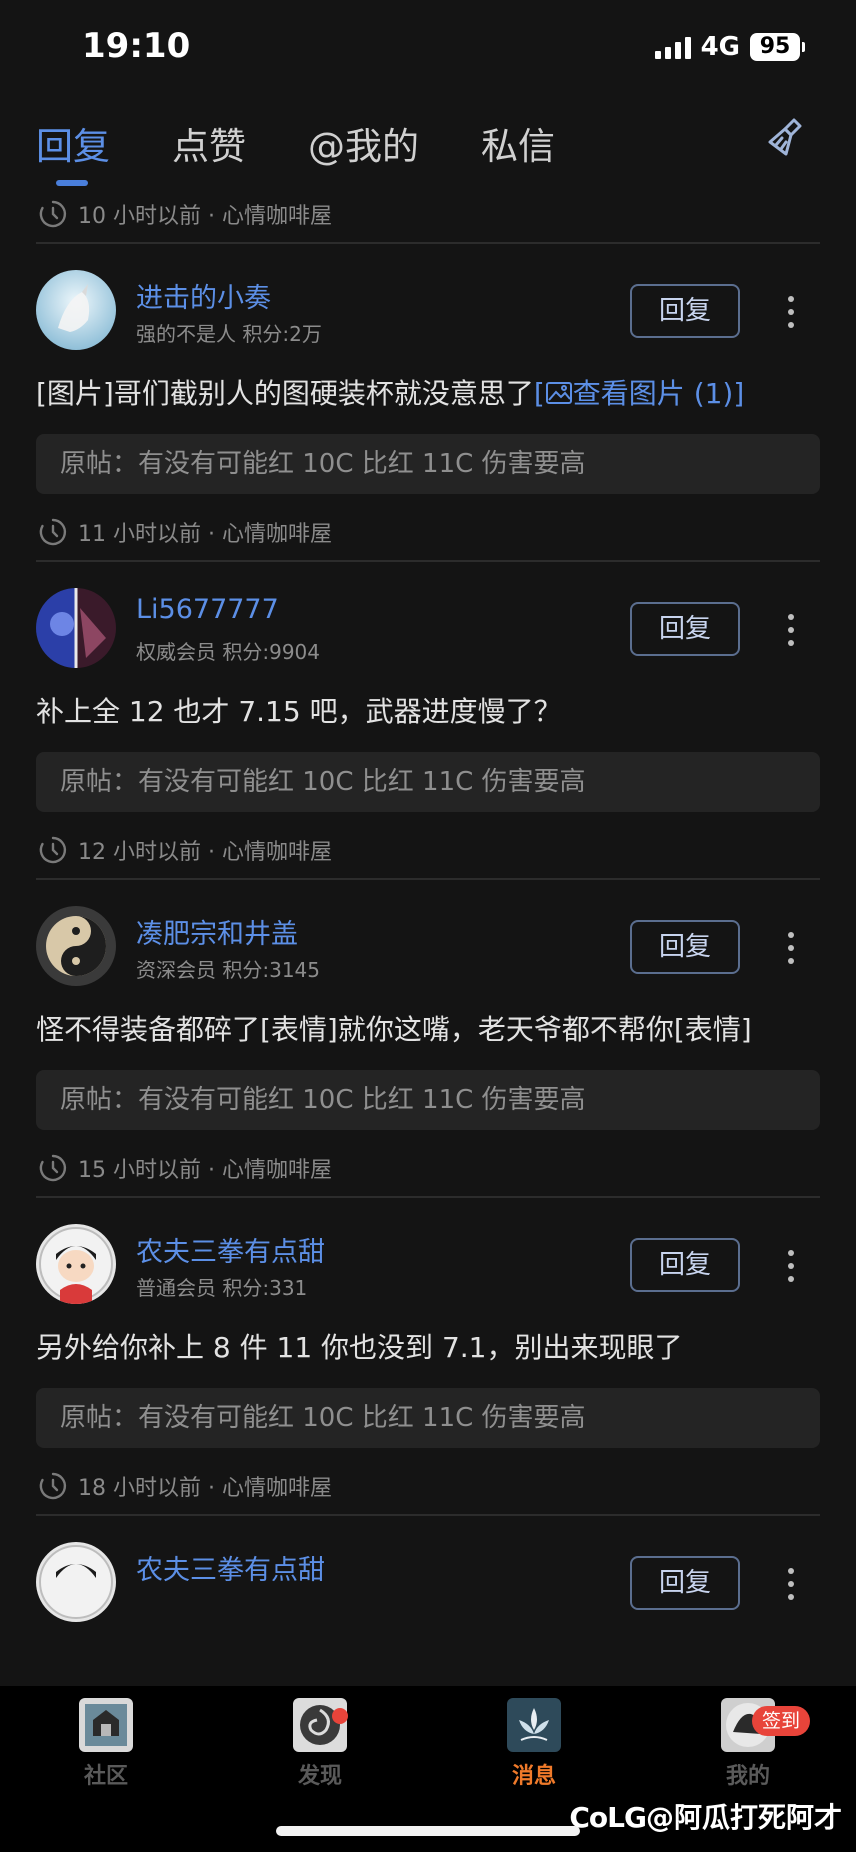 This screenshot has width=856, height=1852. I want to click on nav-label: 社区, so click(105, 1776).